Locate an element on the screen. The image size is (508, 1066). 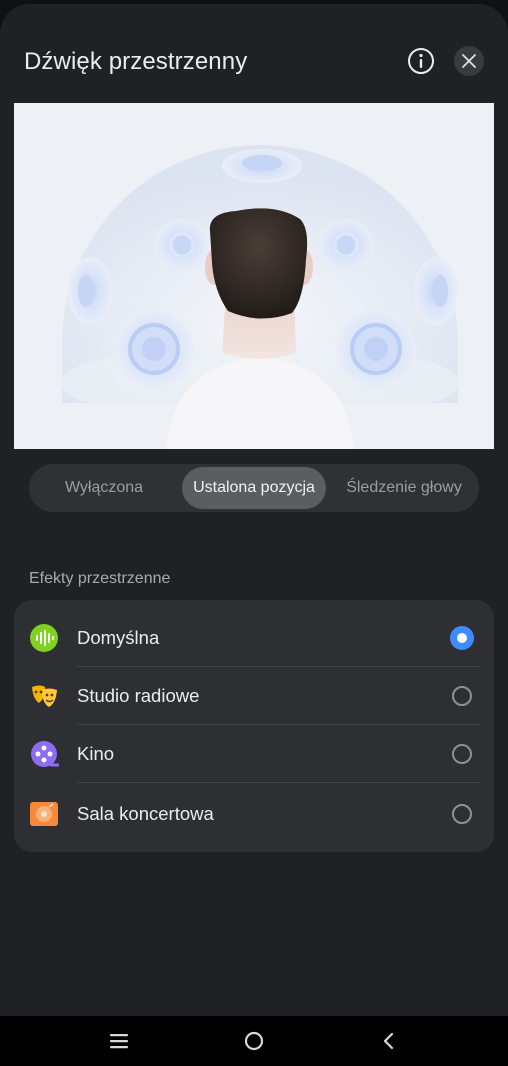
back-icon is located at coordinates (388, 1041).